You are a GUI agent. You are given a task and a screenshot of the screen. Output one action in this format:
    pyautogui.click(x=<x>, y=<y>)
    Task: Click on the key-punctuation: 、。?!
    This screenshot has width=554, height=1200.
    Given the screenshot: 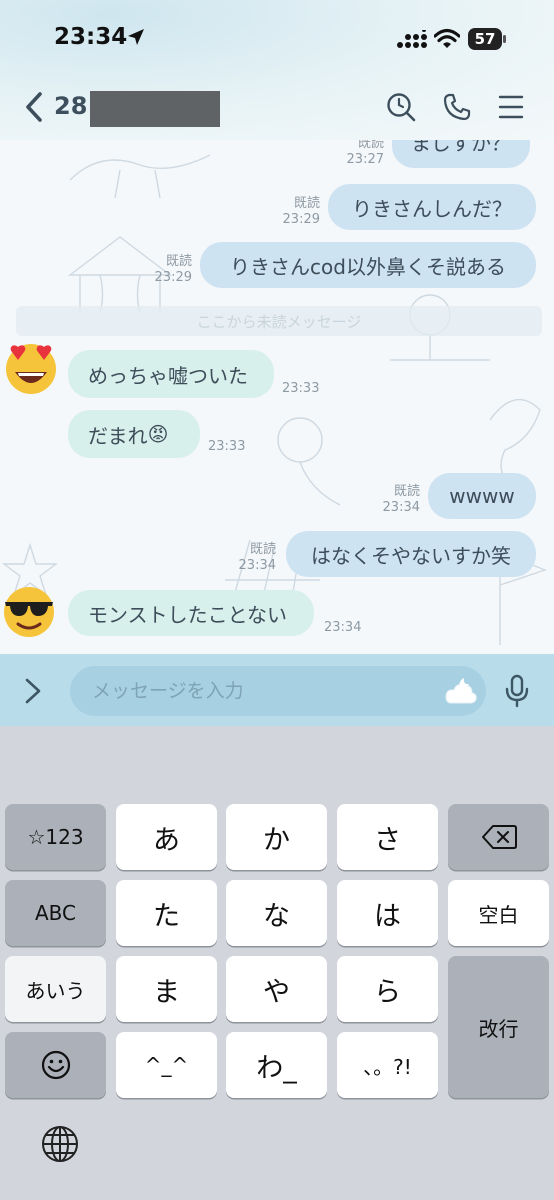 What is the action you would take?
    pyautogui.click(x=387, y=1065)
    